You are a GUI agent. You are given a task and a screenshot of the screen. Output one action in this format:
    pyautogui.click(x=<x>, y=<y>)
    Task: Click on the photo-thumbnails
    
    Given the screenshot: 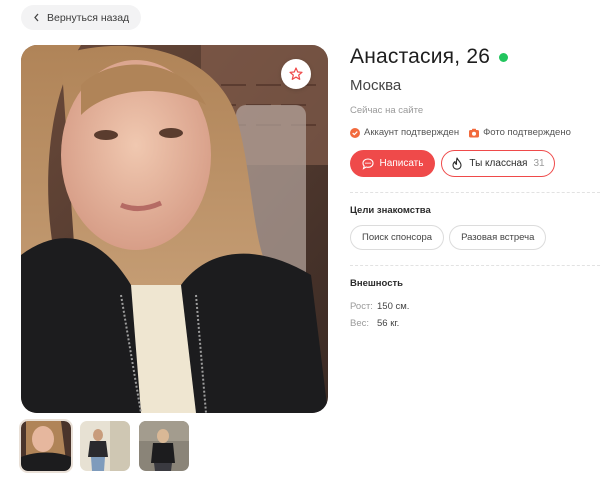 What is the action you would take?
    pyautogui.click(x=104, y=446)
    